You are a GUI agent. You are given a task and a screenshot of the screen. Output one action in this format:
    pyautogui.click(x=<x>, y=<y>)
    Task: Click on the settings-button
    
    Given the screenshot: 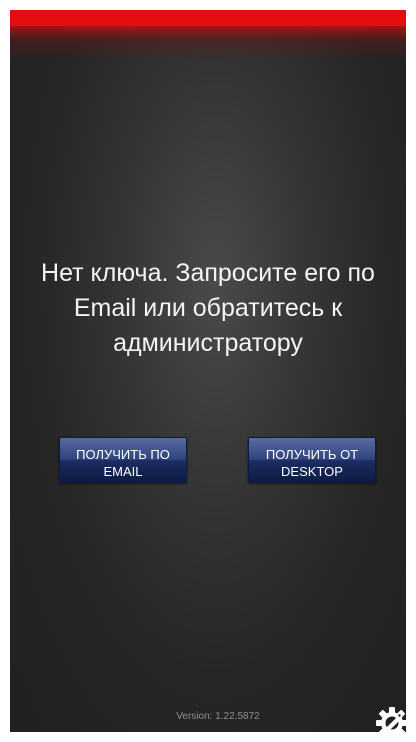 What is the action you would take?
    pyautogui.click(x=390, y=718)
    